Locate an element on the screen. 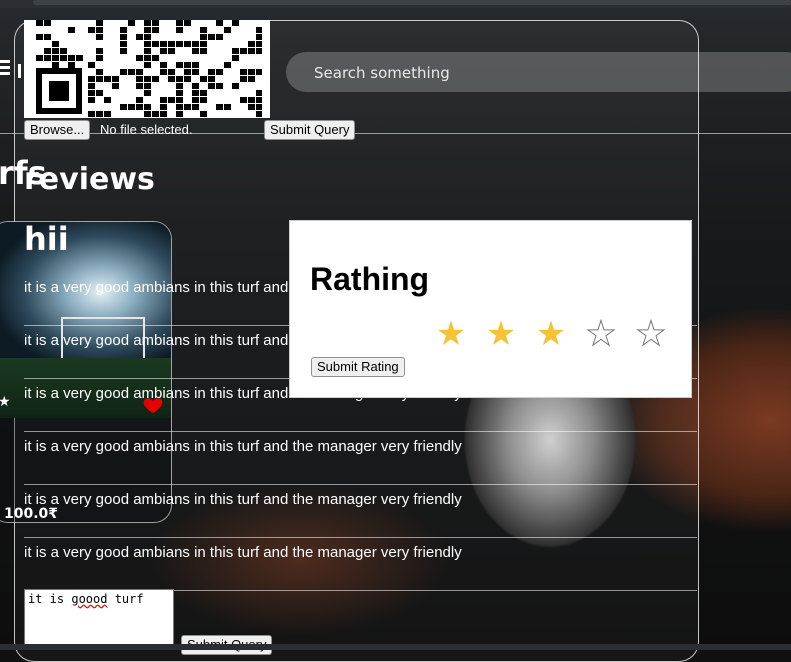 Image resolution: width=791 pixels, height=662 pixels. menu-icon is located at coordinates (5, 68).